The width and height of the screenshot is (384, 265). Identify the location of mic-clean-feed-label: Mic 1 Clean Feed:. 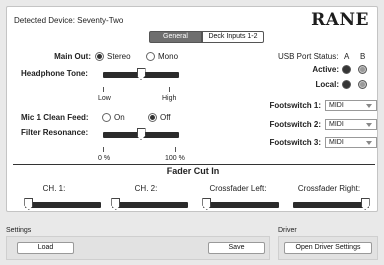
(55, 117).